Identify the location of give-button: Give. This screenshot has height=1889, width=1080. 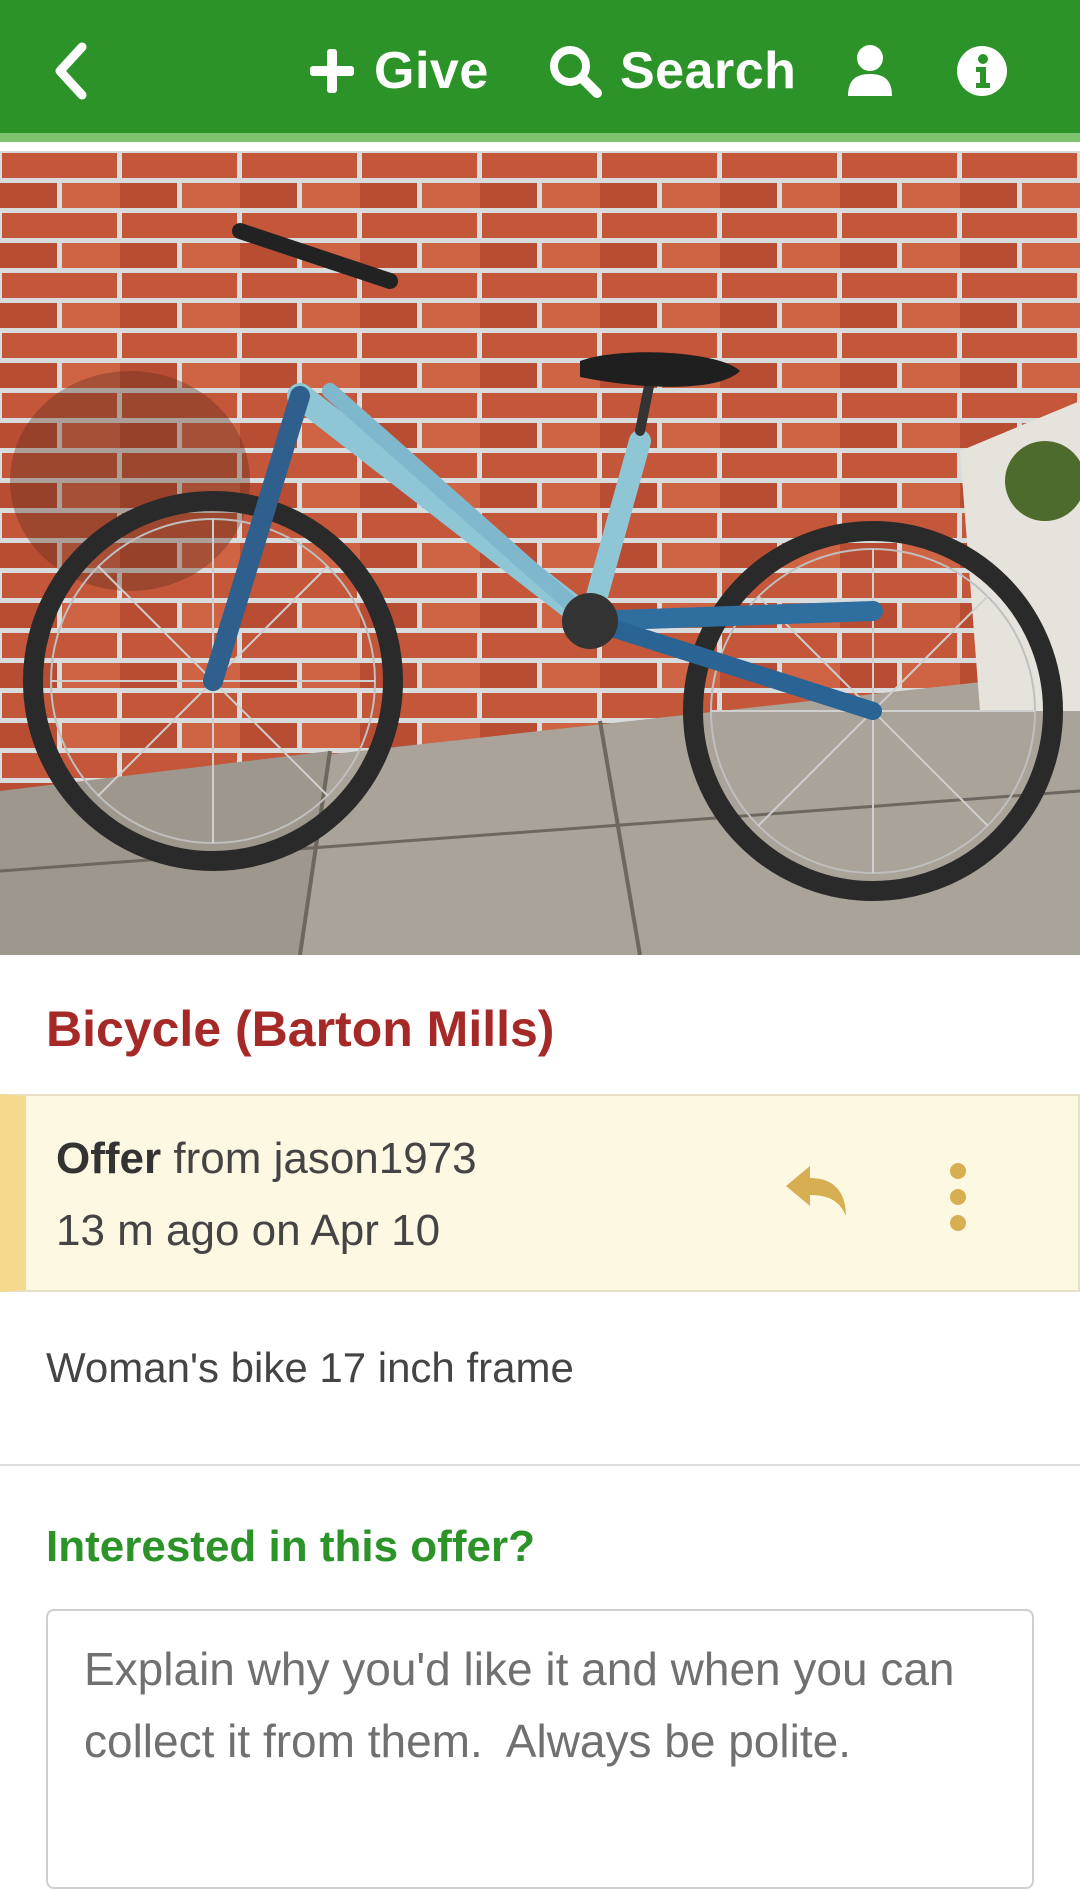
(398, 71).